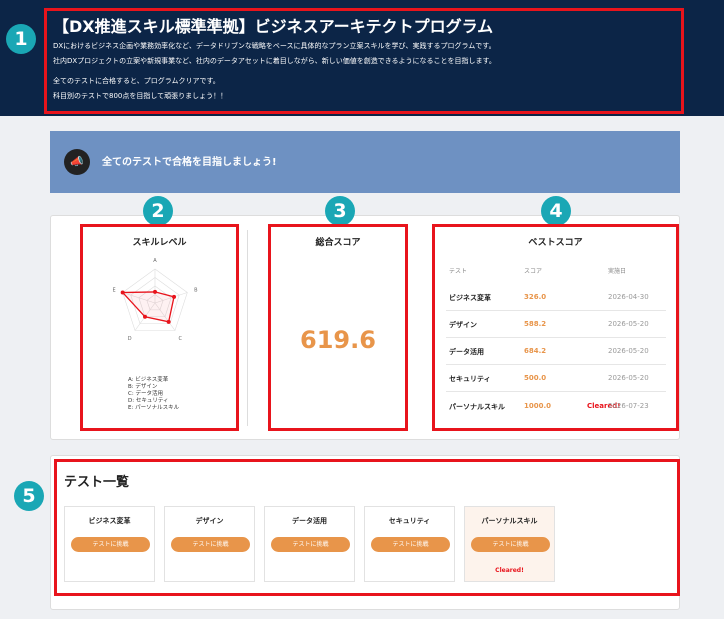 The image size is (724, 619). Describe the element at coordinates (535, 297) in the screenshot. I see `row-score: 326.0` at that location.